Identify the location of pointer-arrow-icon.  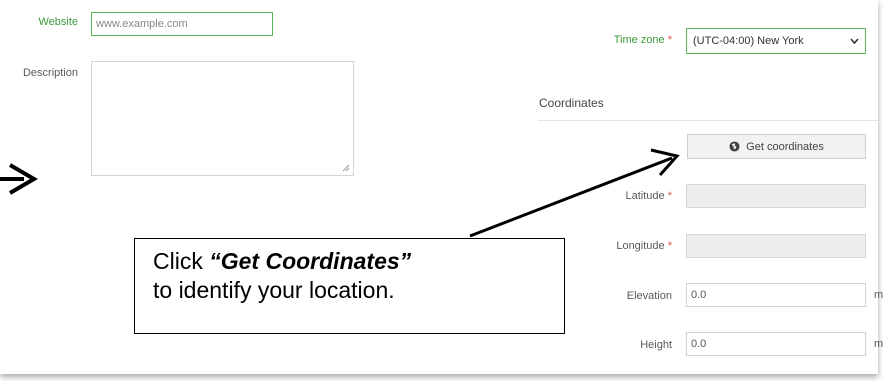
(574, 193).